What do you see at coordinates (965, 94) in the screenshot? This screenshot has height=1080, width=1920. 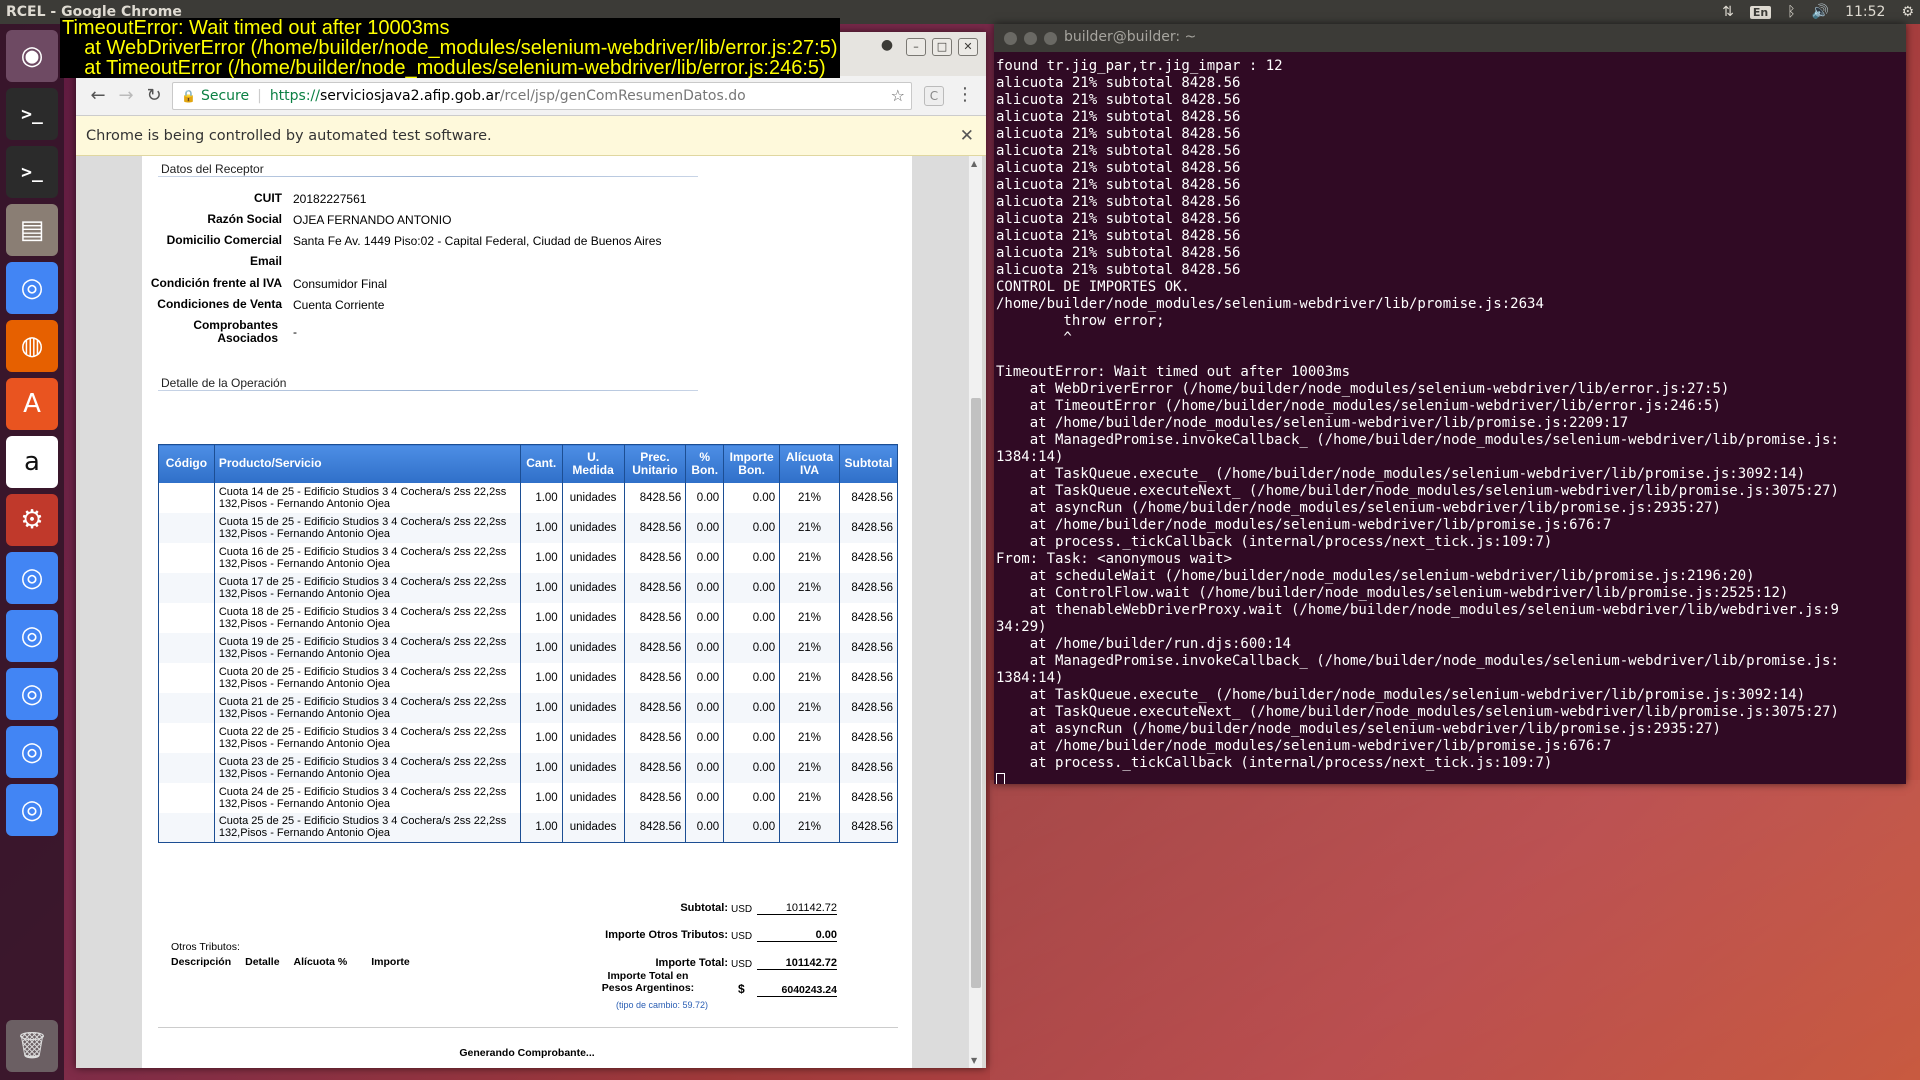 I see `chrome-menu-icon: ⋮` at bounding box center [965, 94].